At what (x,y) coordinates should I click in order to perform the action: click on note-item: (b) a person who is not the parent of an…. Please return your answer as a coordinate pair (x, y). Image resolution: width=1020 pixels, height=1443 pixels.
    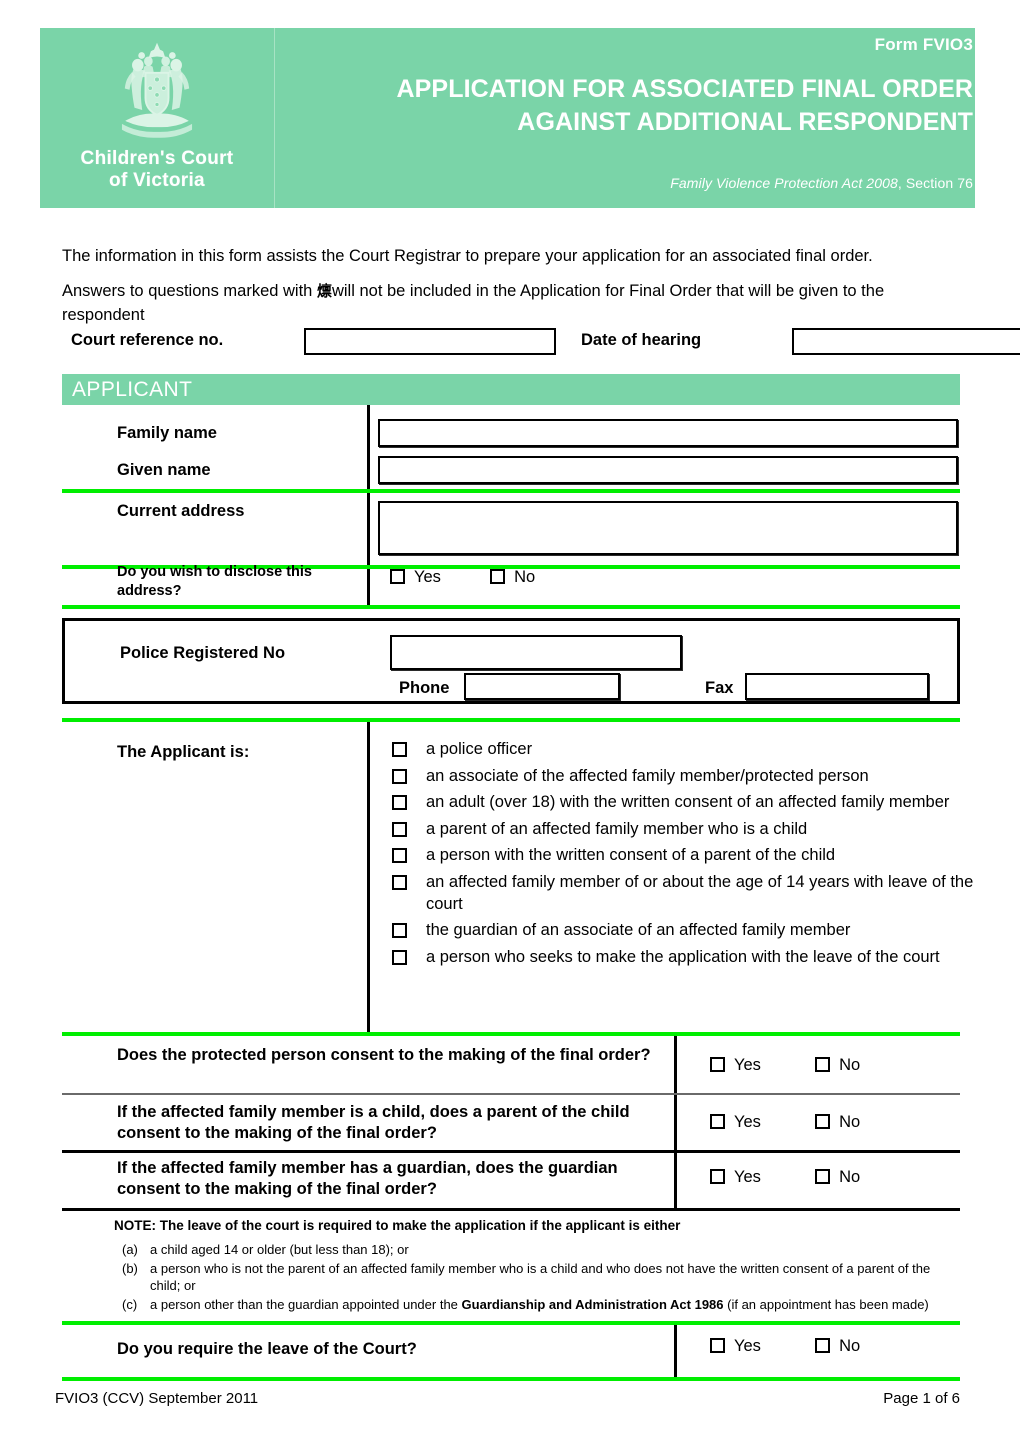
    Looking at the image, I should click on (537, 1278).